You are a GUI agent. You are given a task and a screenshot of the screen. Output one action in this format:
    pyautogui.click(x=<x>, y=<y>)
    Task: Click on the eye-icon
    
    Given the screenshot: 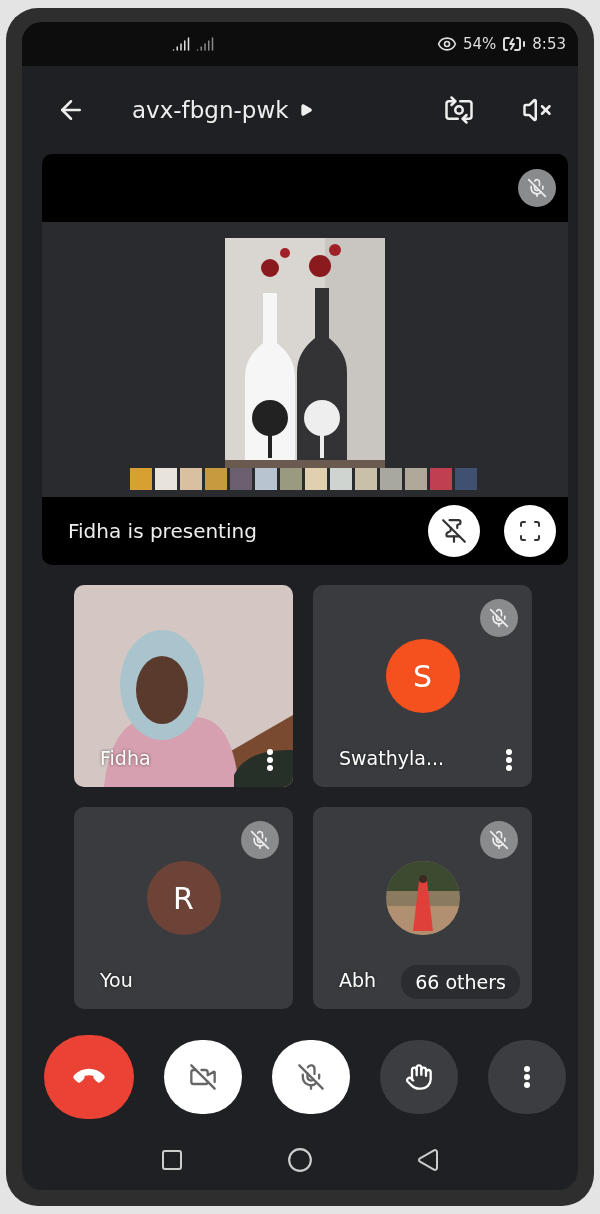 What is the action you would take?
    pyautogui.click(x=446, y=44)
    